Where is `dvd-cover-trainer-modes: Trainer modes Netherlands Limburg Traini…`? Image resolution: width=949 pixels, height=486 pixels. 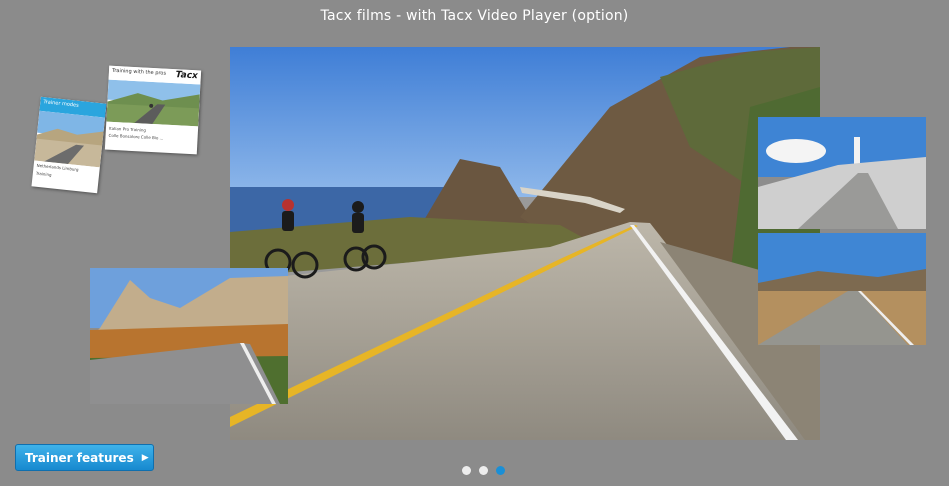
dvd-cover-trainer-modes: Trainer modes Netherlands Limburg Traini… is located at coordinates (69, 145).